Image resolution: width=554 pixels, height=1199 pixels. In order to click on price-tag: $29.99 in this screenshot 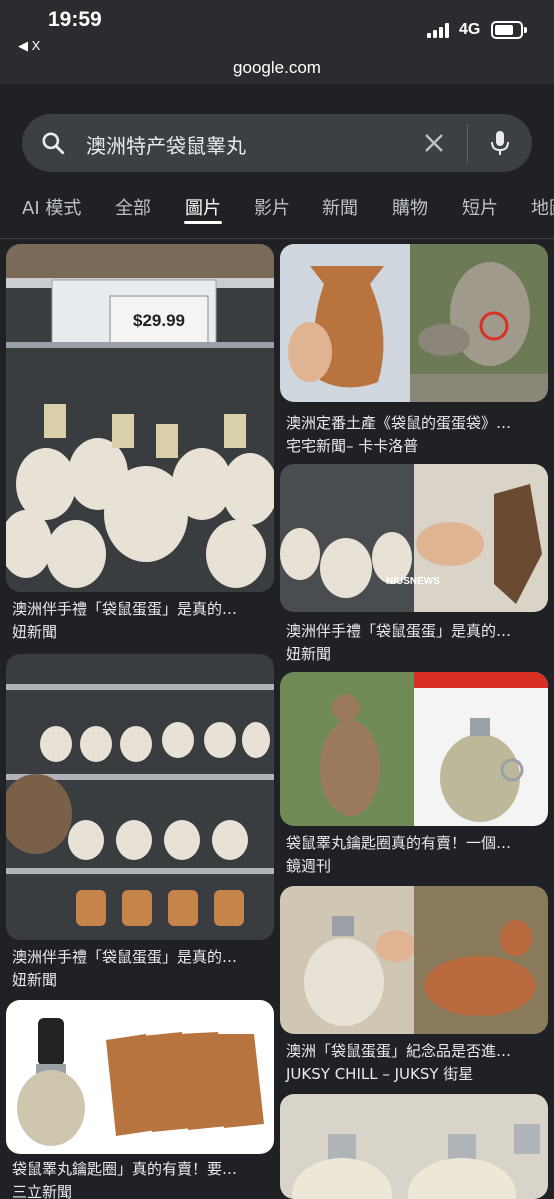, I will do `click(159, 320)`.